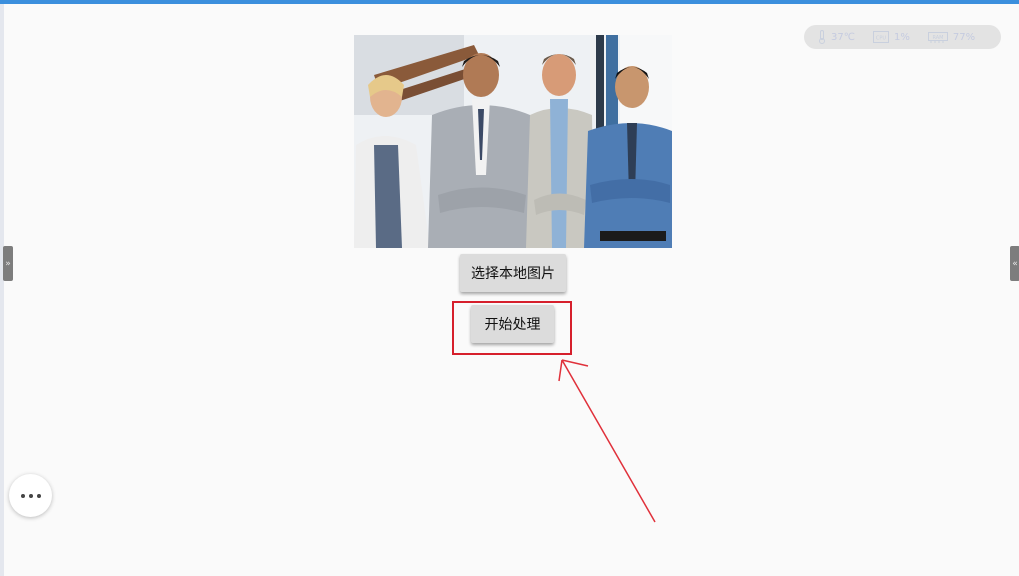  What do you see at coordinates (607, 441) in the screenshot?
I see `annotation-arrow` at bounding box center [607, 441].